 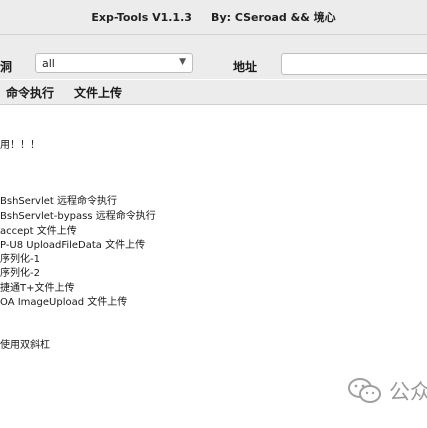 I want to click on vuln-select-label: 洞, so click(x=6, y=67).